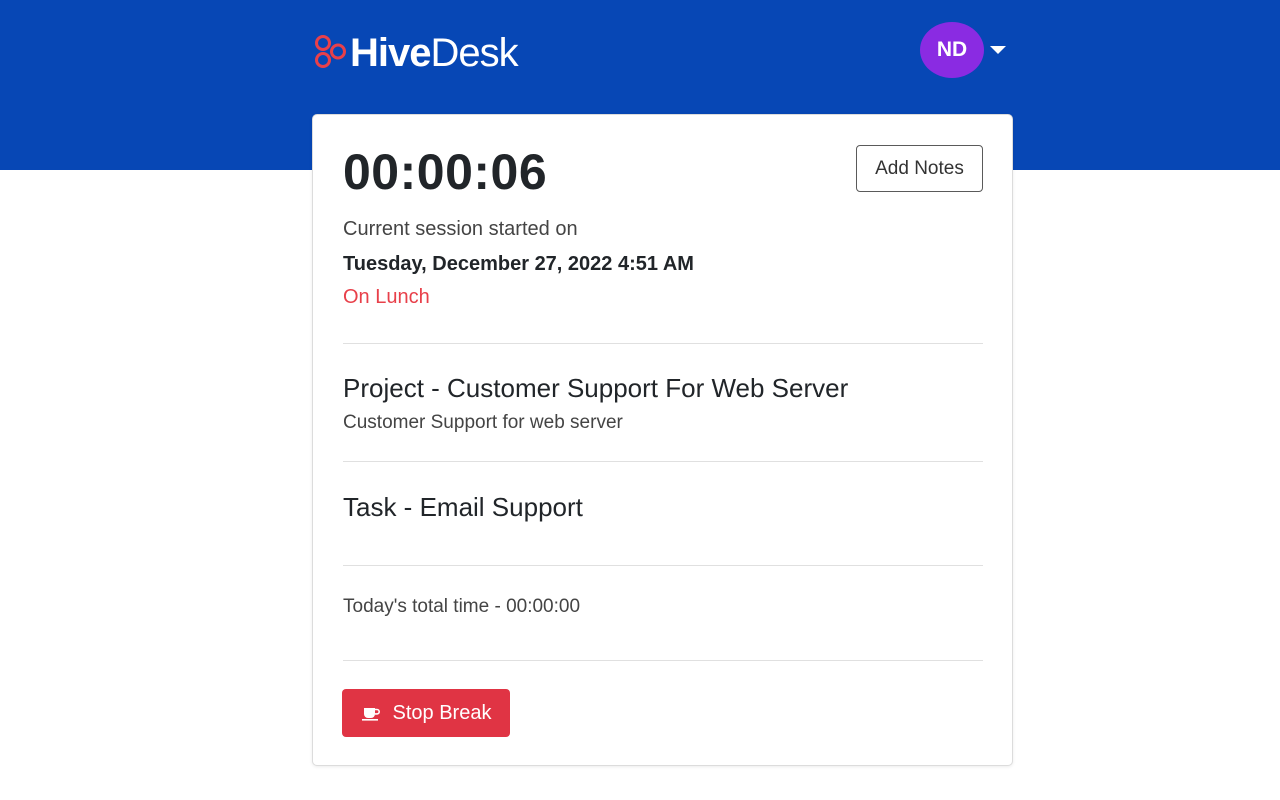 This screenshot has height=800, width=1280. Describe the element at coordinates (460, 229) in the screenshot. I see `session-started-label: Current session started on` at that location.